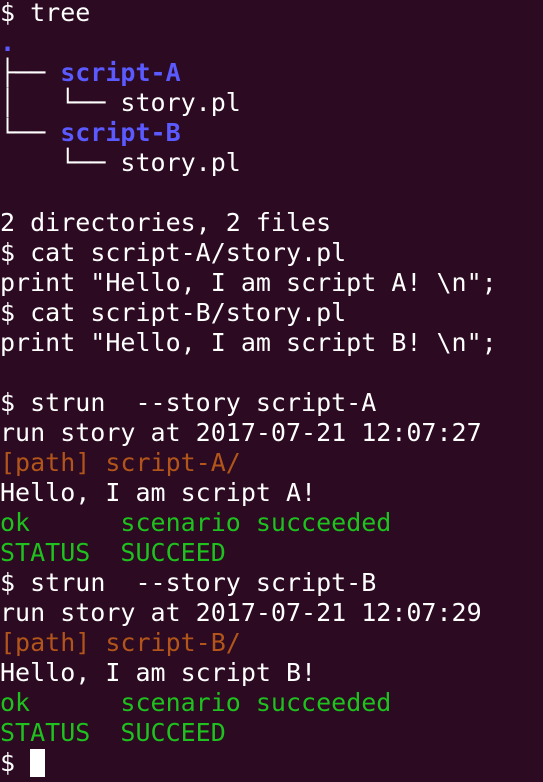 This screenshot has height=782, width=543. I want to click on tree-entry-file-b: └── story.pl, so click(271, 163).